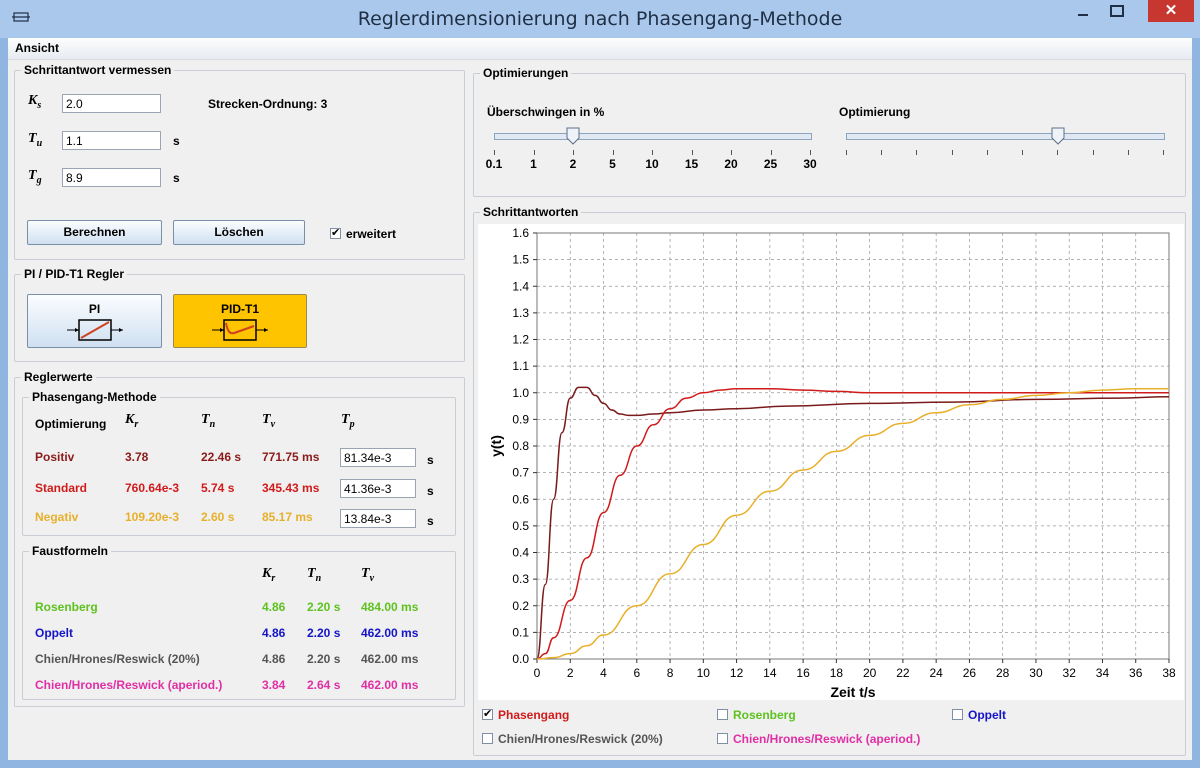 The image size is (1200, 768). Describe the element at coordinates (573, 136) in the screenshot. I see `overshoot-slider-thumb` at that location.